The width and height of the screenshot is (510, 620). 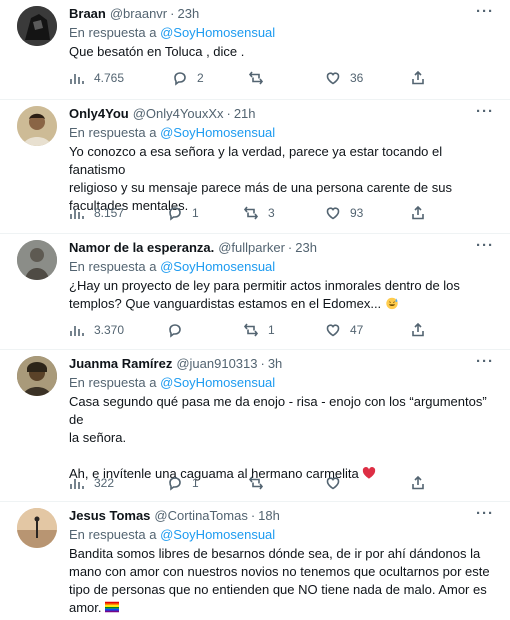 I want to click on tweet-header: Juanma Ramírez @juan910313 · 3h, so click(x=282, y=363).